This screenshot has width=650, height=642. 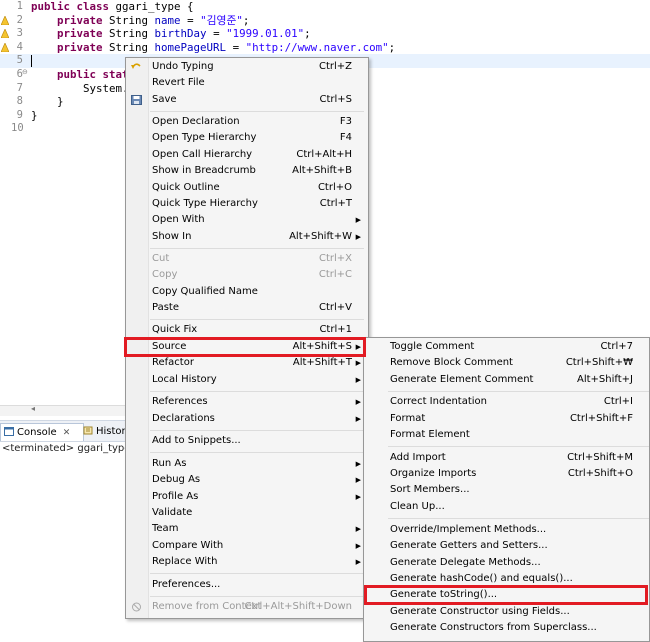 I want to click on menu-item-declarations: Declarations ▶, so click(x=247, y=419).